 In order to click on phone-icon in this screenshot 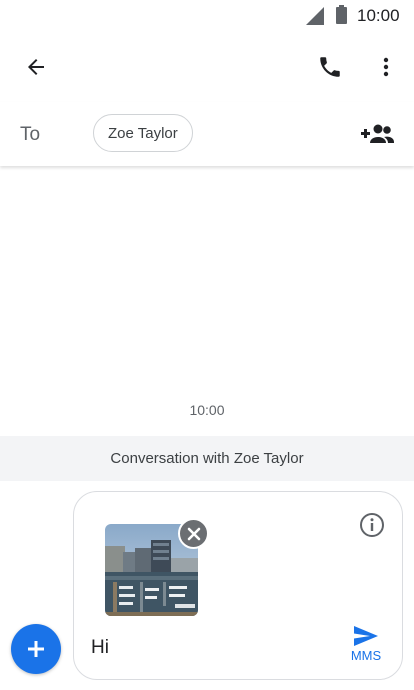, I will do `click(330, 67)`.